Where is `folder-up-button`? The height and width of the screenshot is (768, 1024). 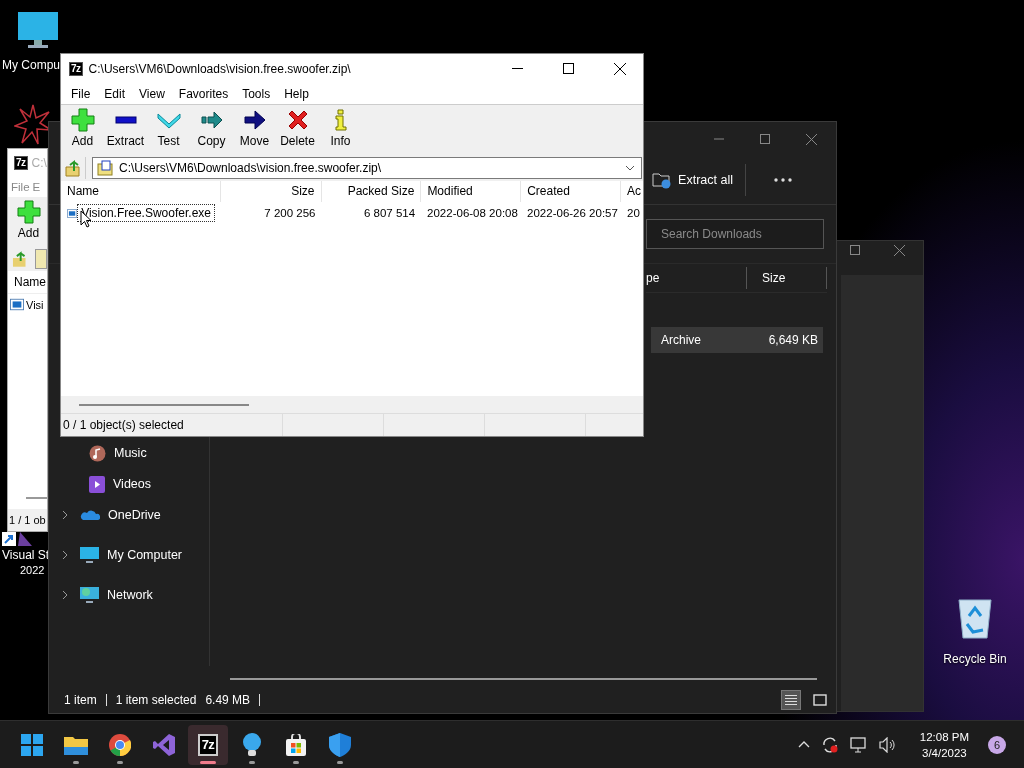 folder-up-button is located at coordinates (74, 168).